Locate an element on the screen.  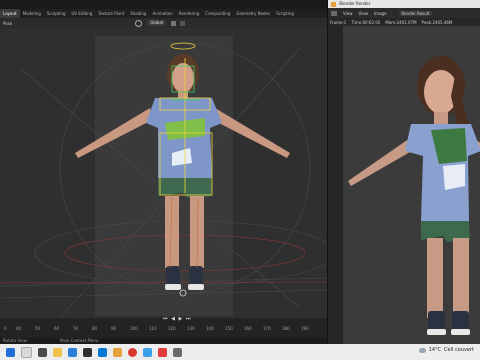
media-icon is located at coordinates (162, 352).